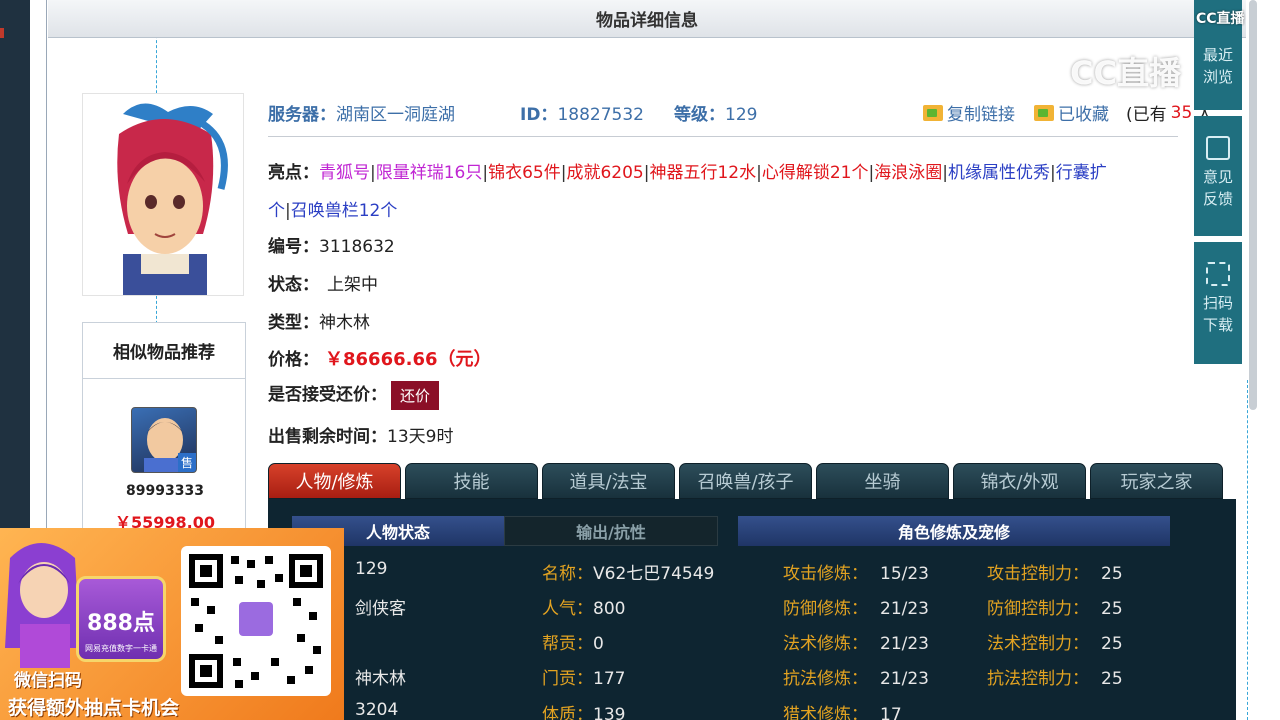 The image size is (1280, 720). I want to click on favorite-button: 已收藏, so click(1071, 112).